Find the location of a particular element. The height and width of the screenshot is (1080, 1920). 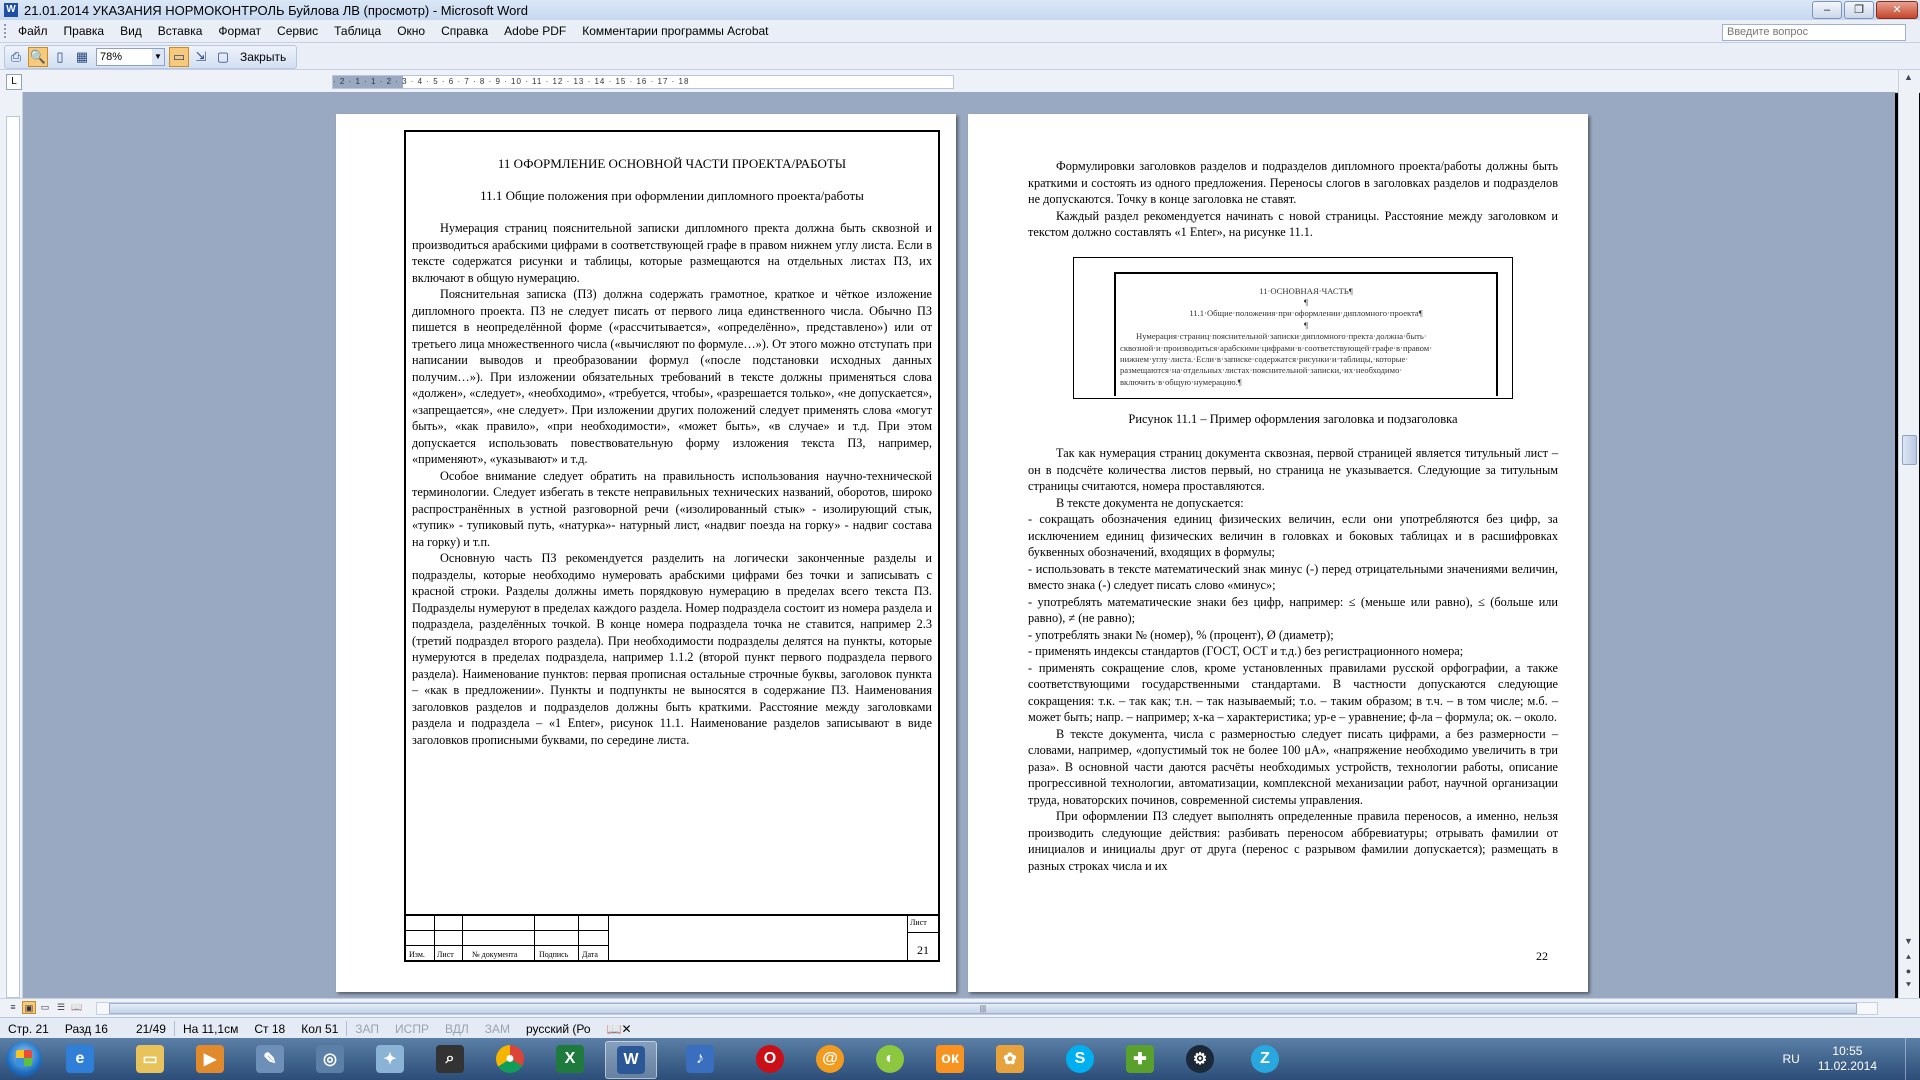

spelling-check-icon: 📖✕ is located at coordinates (619, 1029).